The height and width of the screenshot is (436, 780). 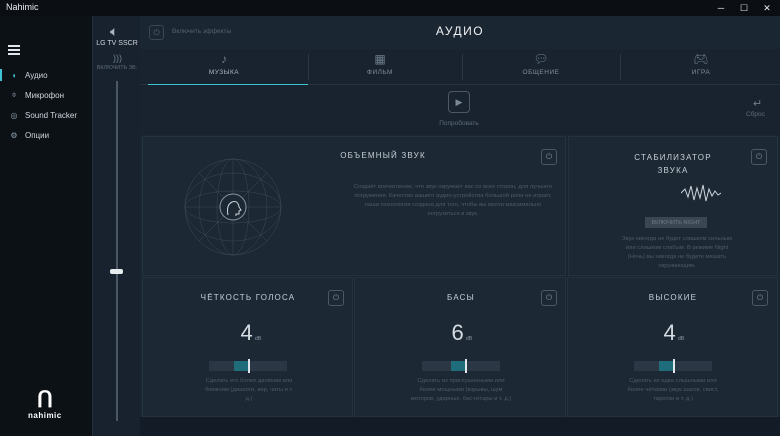 I want to click on maximize-button: ☐, so click(x=744, y=8).